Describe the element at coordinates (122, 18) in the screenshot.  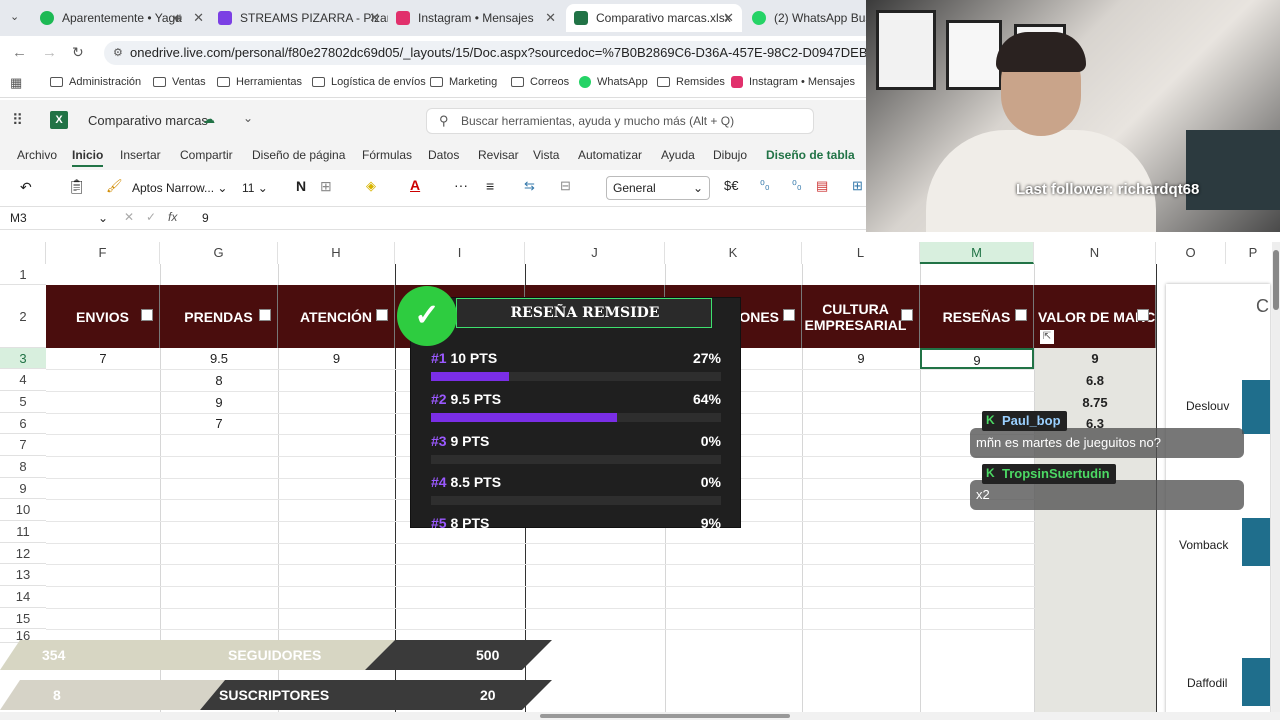
I see `tab-0: Aparentemente • Yaga 🔊︎ ✕` at that location.